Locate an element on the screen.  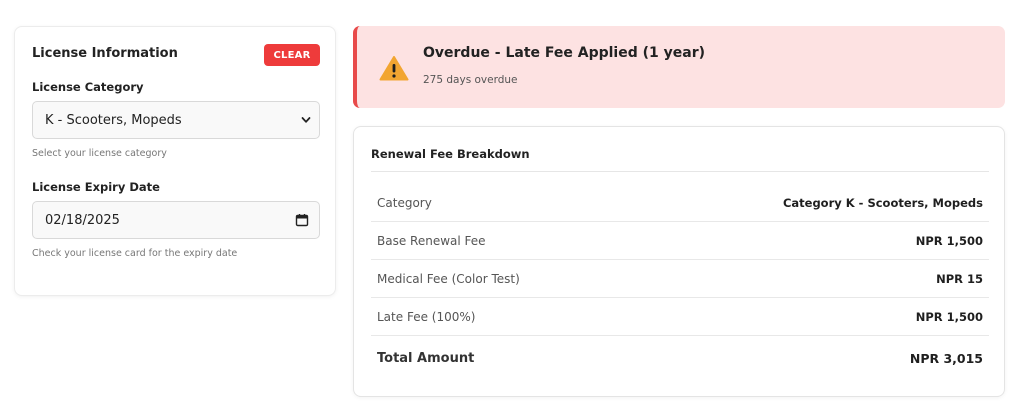
chevron-down-icon is located at coordinates (306, 120).